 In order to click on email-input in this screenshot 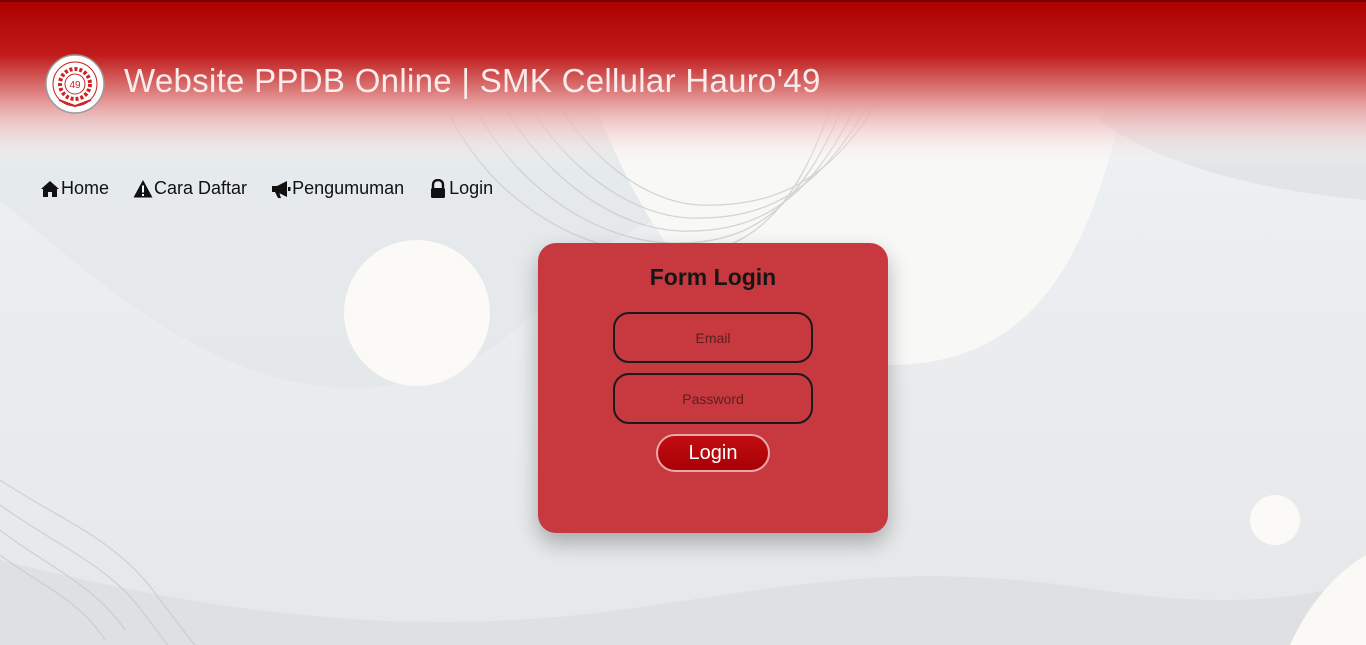, I will do `click(713, 337)`.